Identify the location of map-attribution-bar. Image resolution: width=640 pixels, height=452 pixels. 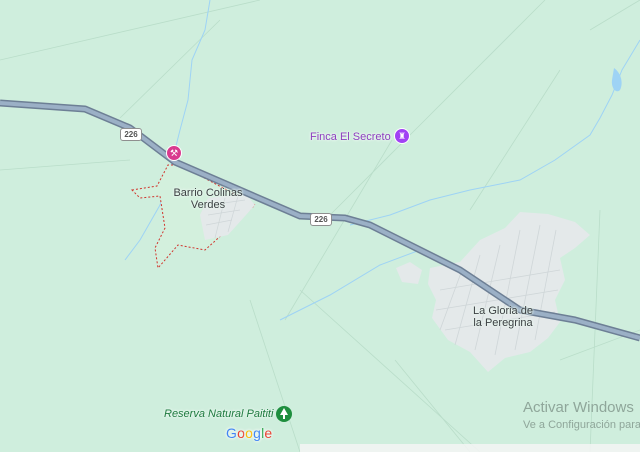
(470, 448).